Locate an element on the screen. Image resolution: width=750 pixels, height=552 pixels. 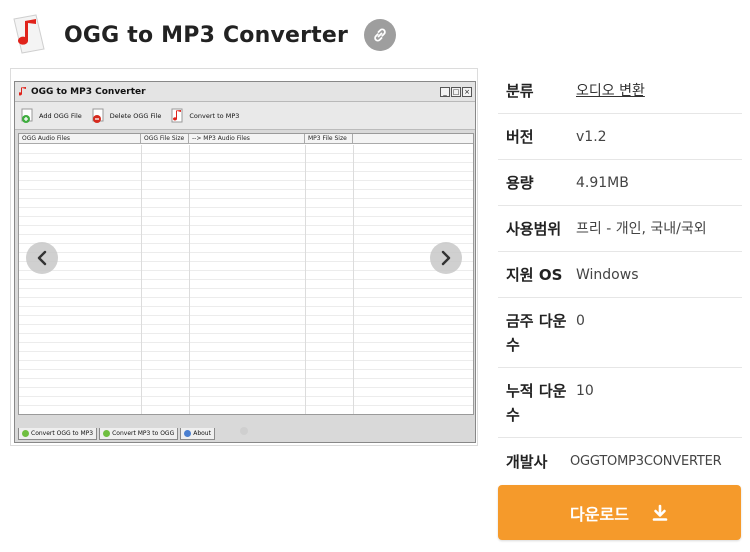
download-icon is located at coordinates (660, 513).